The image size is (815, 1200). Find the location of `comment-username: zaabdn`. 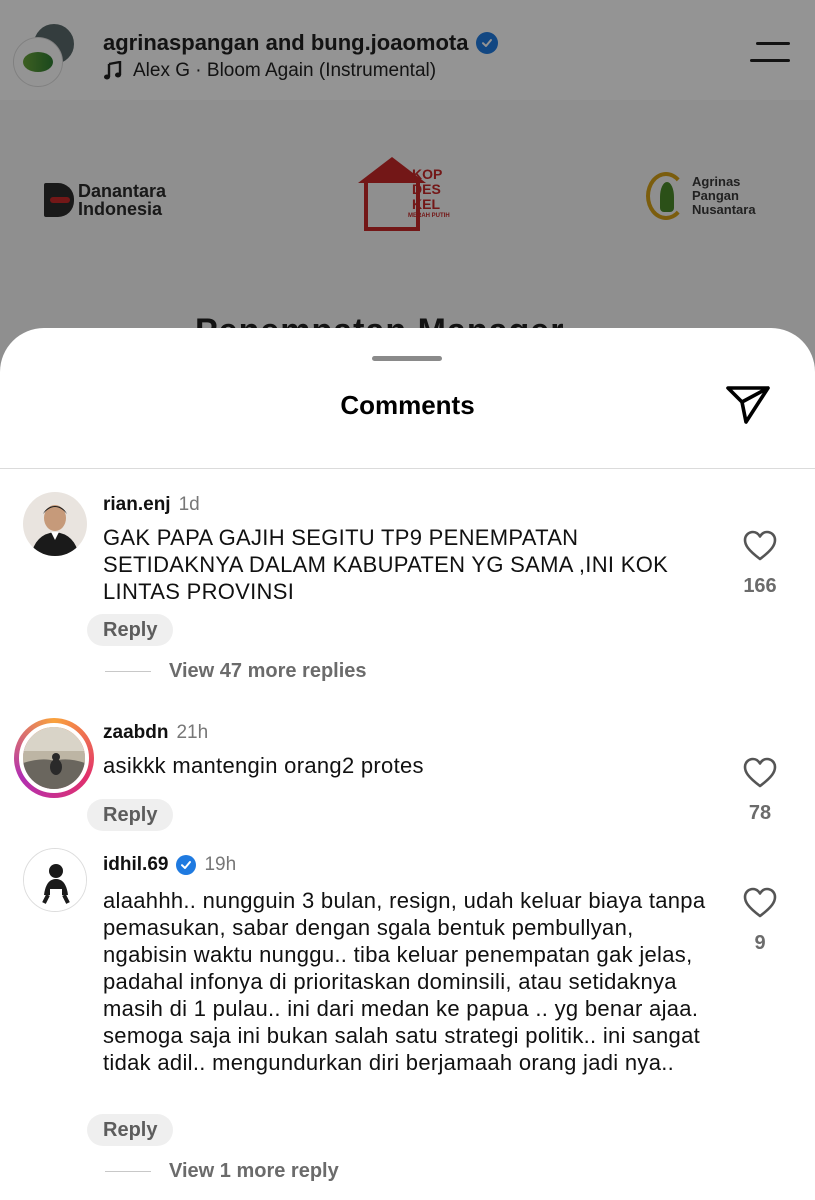

comment-username: zaabdn is located at coordinates (135, 733).